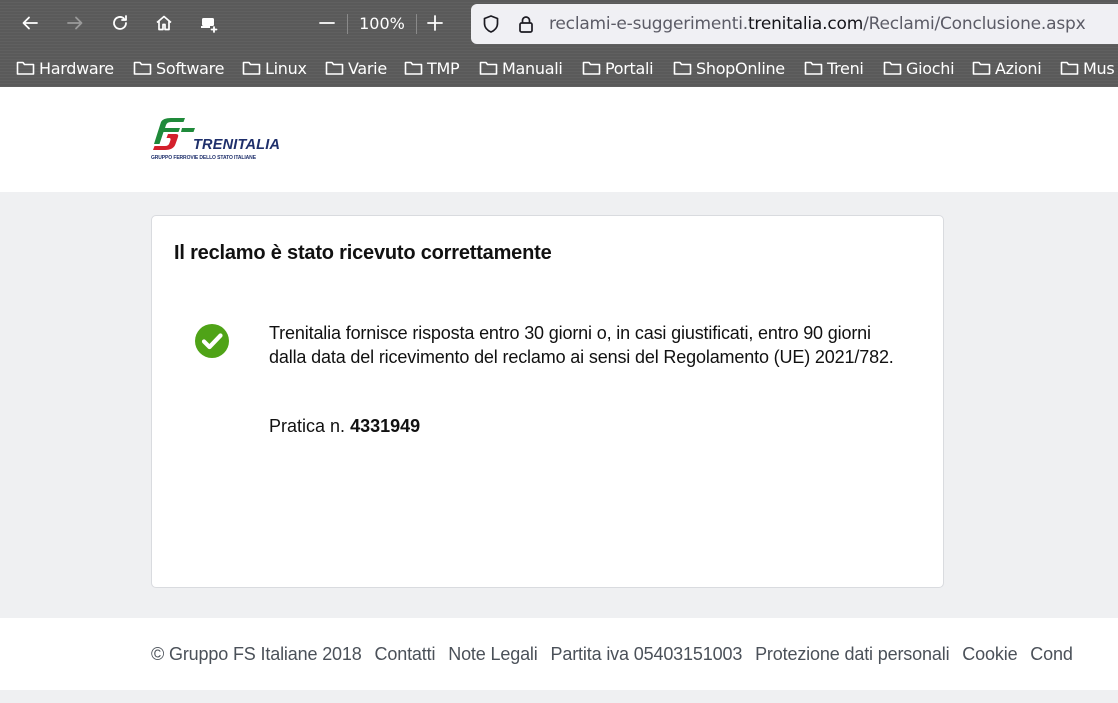  I want to click on zoom-level-button: 100%, so click(382, 24).